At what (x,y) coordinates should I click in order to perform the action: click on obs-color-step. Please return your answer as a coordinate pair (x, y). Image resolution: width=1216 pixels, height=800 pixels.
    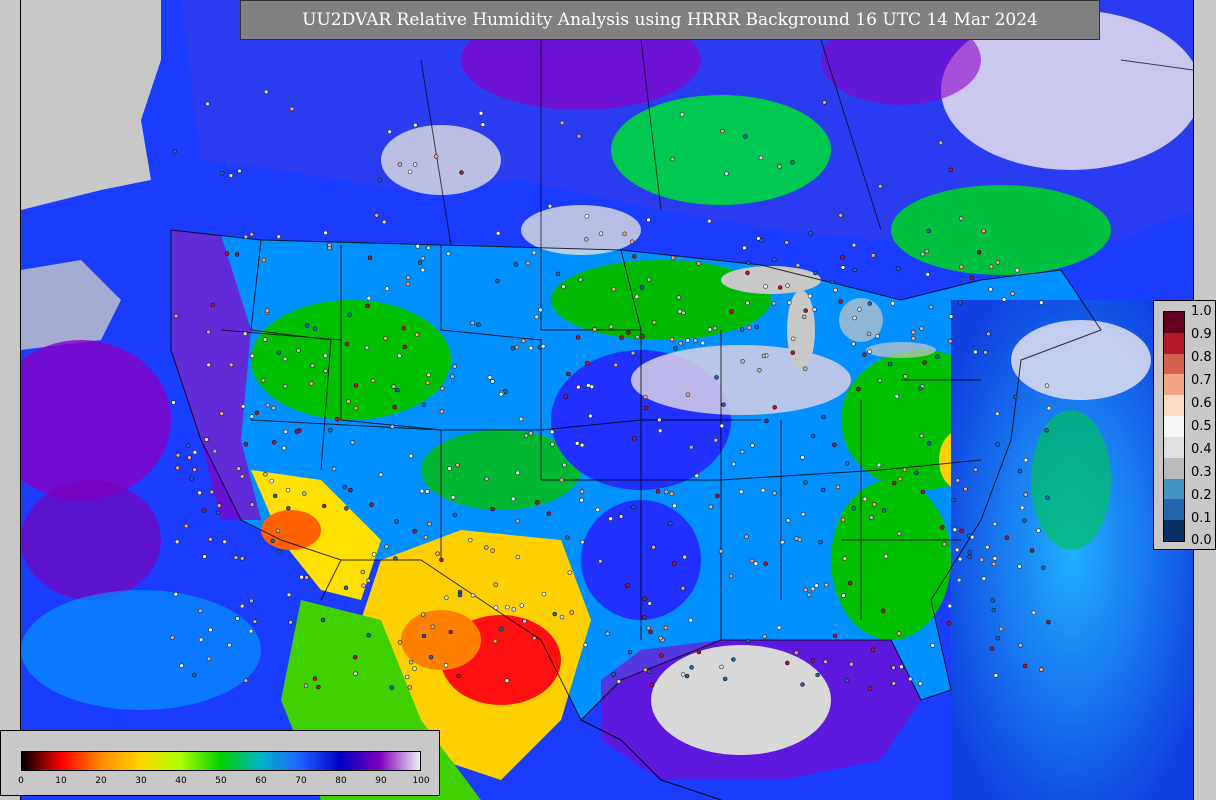
    Looking at the image, I should click on (1174, 406).